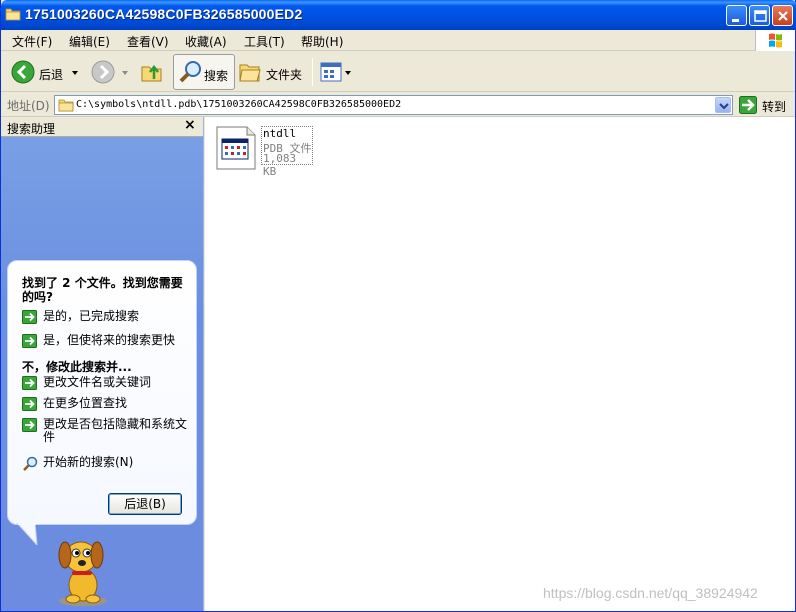 This screenshot has width=796, height=612. Describe the element at coordinates (280, 133) in the screenshot. I see `file-name: ntdll` at that location.